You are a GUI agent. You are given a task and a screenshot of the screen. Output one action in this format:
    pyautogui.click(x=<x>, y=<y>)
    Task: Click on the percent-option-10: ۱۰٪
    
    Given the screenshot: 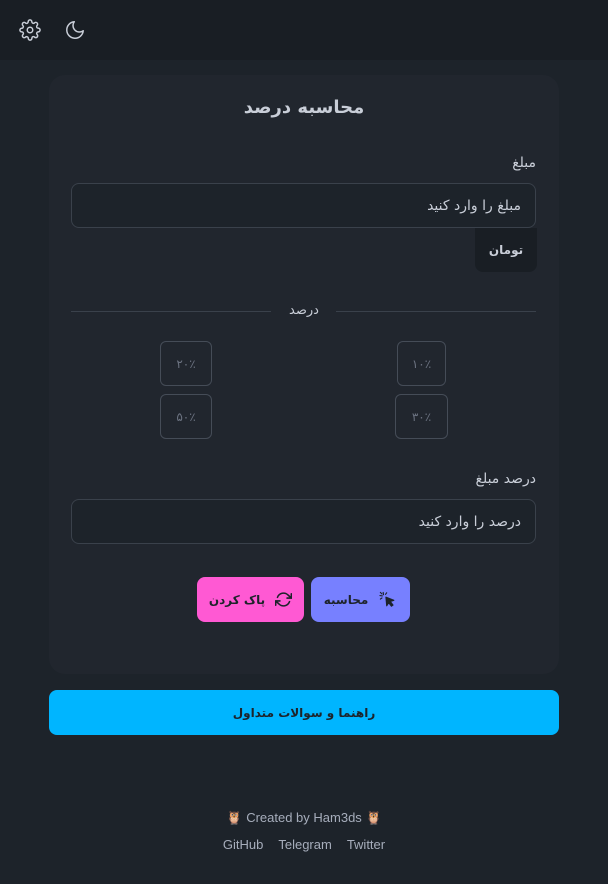 What is the action you would take?
    pyautogui.click(x=421, y=363)
    